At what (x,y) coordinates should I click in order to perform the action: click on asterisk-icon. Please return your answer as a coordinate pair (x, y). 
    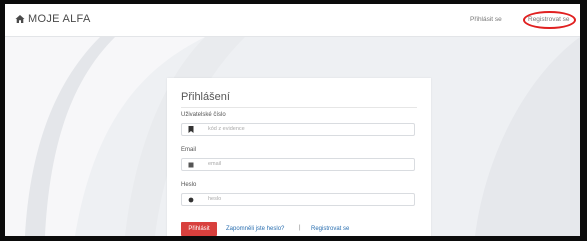
    Looking at the image, I should click on (191, 199).